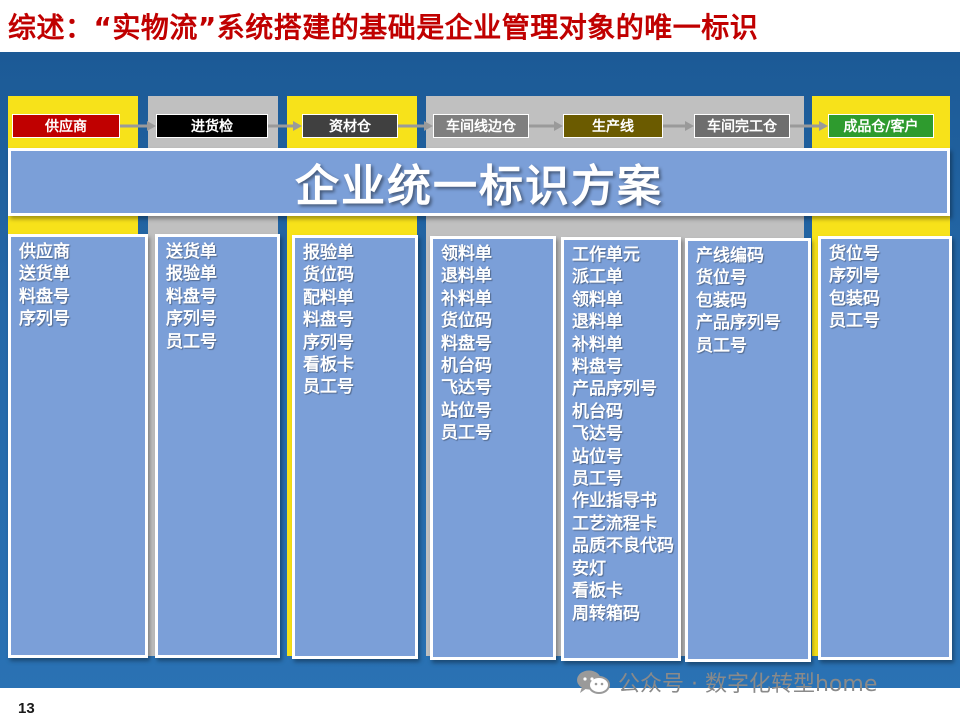 The image size is (960, 720). Describe the element at coordinates (221, 297) in the screenshot. I see `identifier-list: 送货单 报验单 料盘号 序列号 员工号` at that location.